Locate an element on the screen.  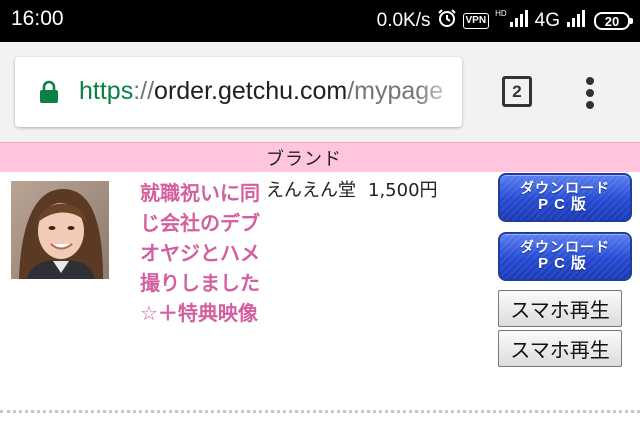
price: 1,500円 is located at coordinates (403, 190).